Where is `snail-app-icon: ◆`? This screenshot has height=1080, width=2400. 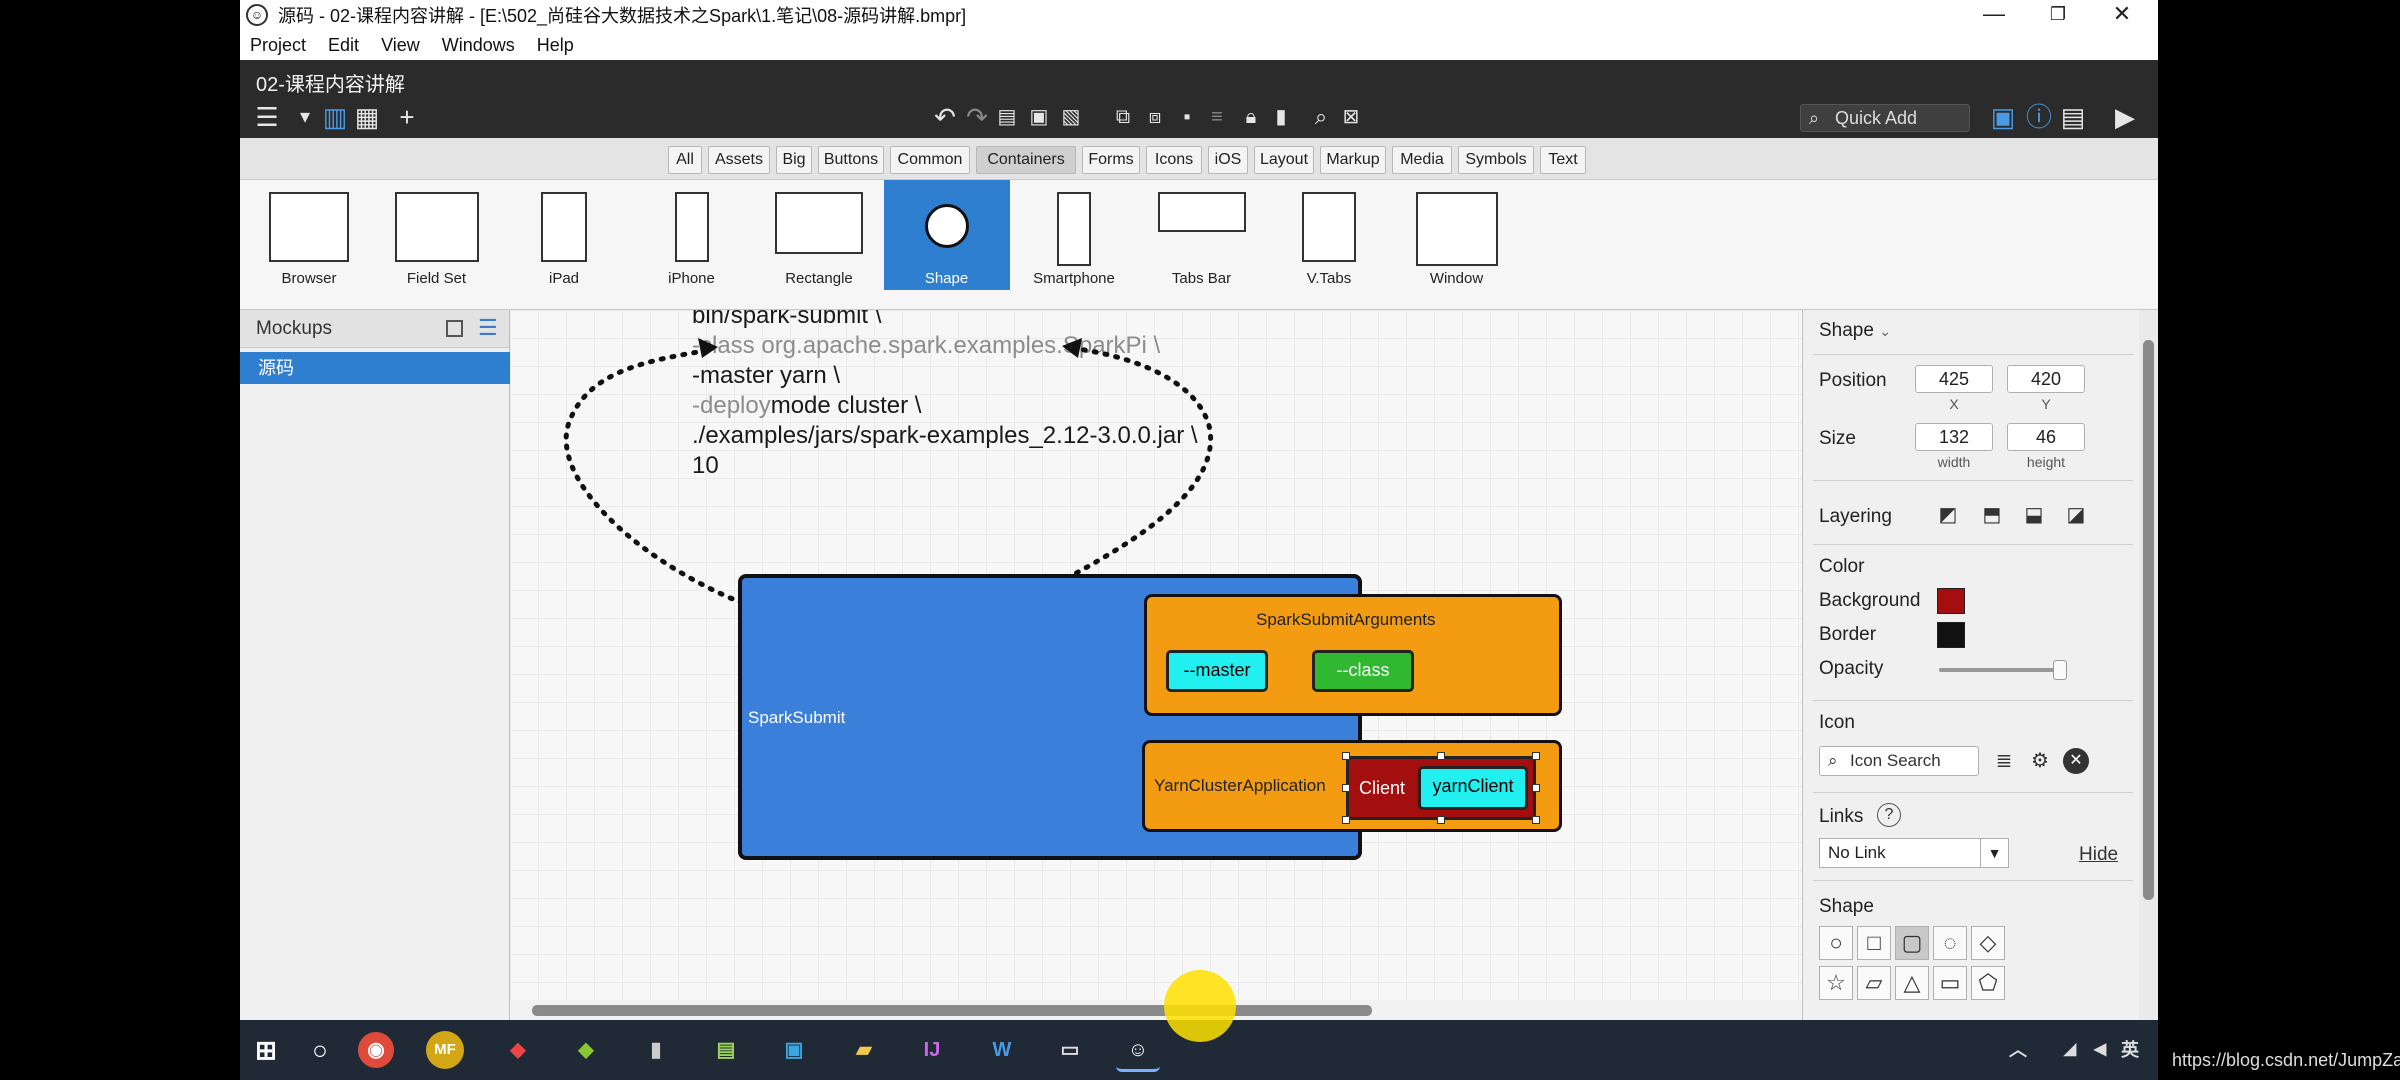
snail-app-icon: ◆ is located at coordinates (518, 1050).